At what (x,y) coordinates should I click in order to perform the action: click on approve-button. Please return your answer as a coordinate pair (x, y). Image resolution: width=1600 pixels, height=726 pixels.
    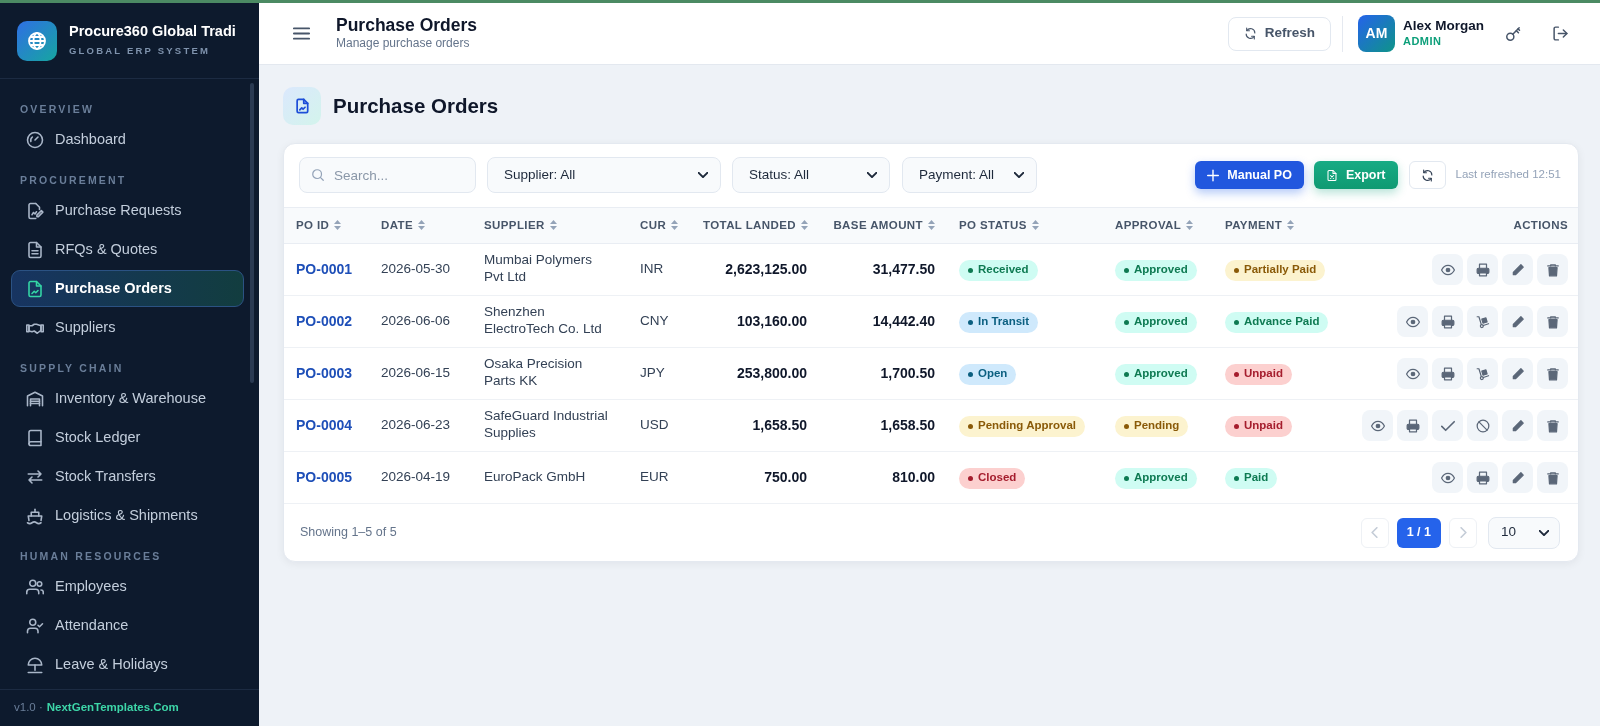
    Looking at the image, I should click on (1447, 425).